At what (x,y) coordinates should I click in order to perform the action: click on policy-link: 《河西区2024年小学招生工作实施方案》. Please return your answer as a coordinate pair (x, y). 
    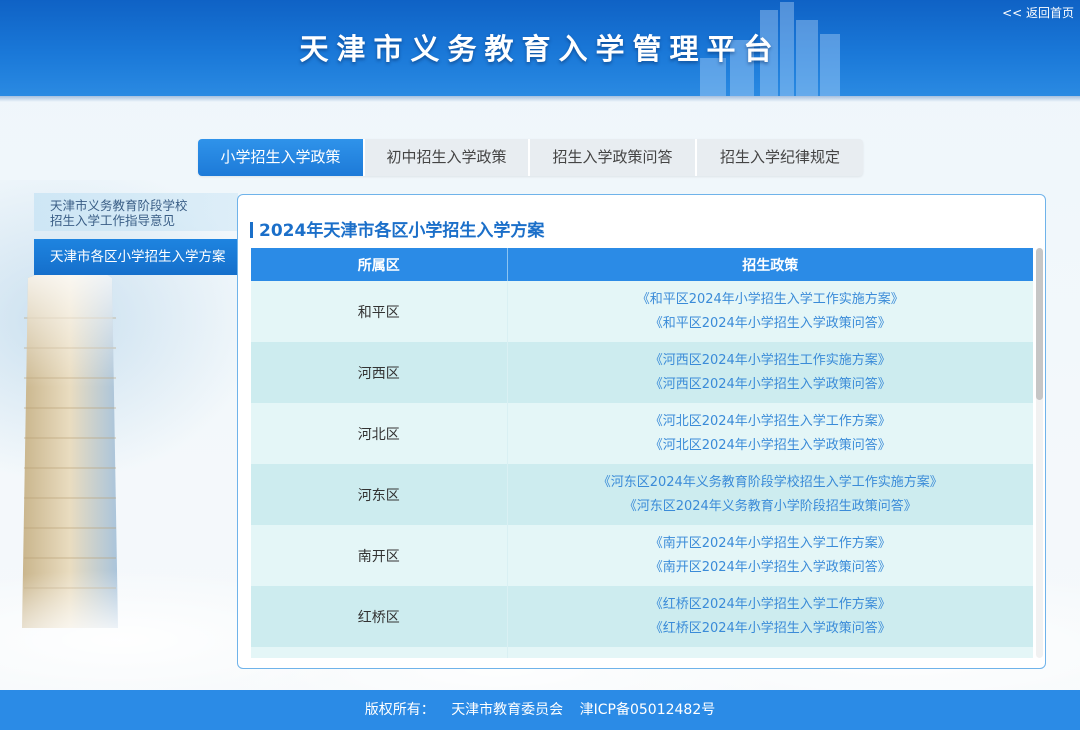
    Looking at the image, I should click on (771, 361).